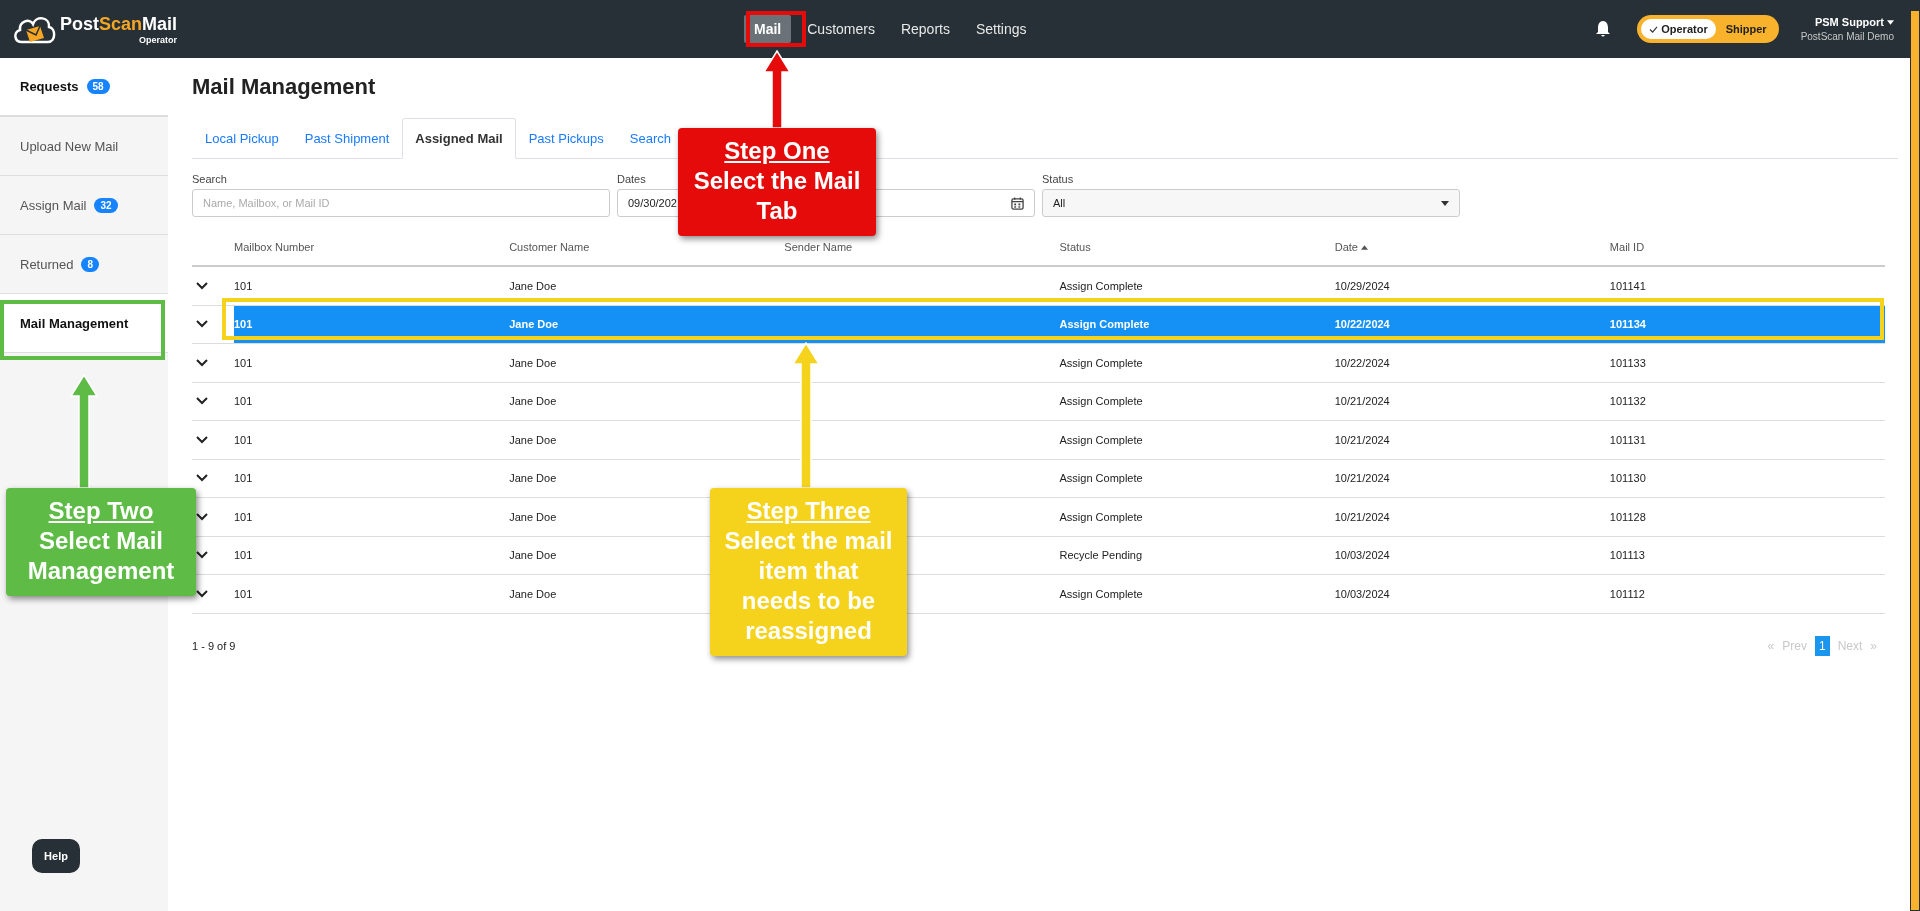 This screenshot has width=1920, height=911. Describe the element at coordinates (1627, 401) in the screenshot. I see `table-cell: 101132` at that location.